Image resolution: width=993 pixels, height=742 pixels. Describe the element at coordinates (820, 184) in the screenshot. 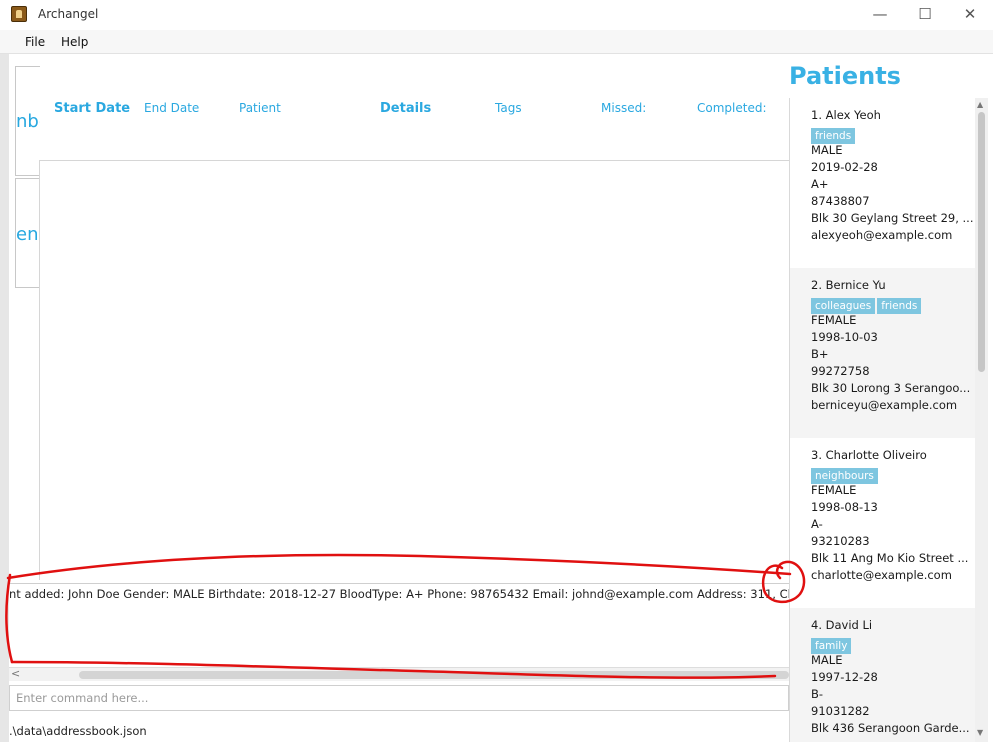

I see `patient-blood-type: A+` at that location.